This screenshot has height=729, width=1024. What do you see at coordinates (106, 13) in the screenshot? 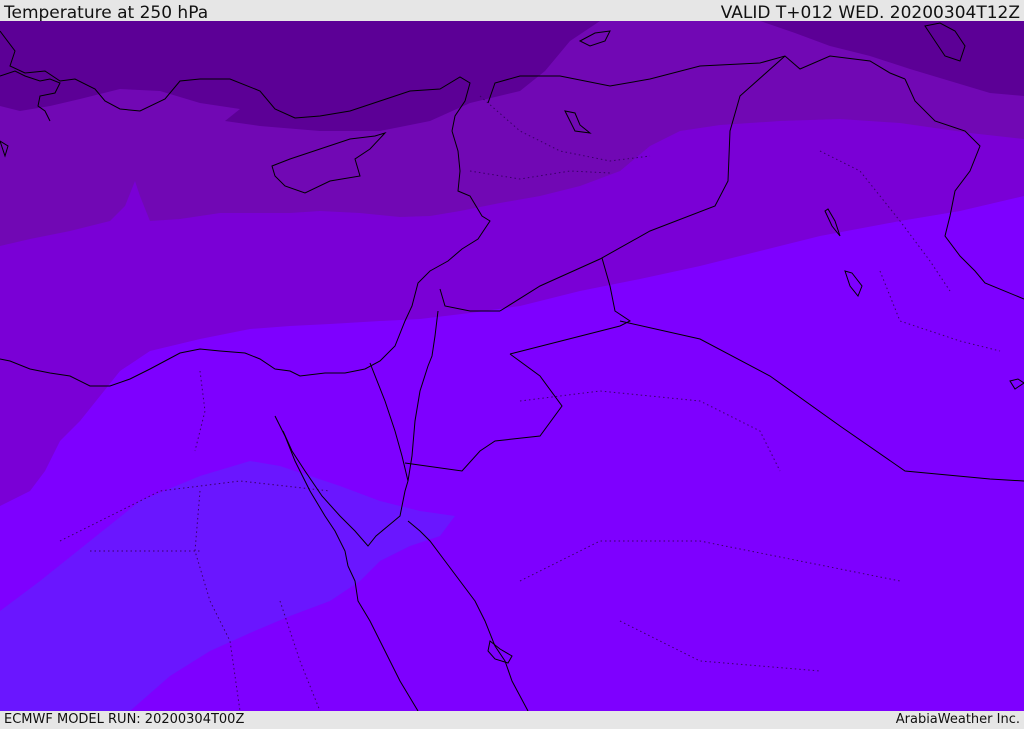
I see `map-title: Temperature at 250 hPa` at bounding box center [106, 13].